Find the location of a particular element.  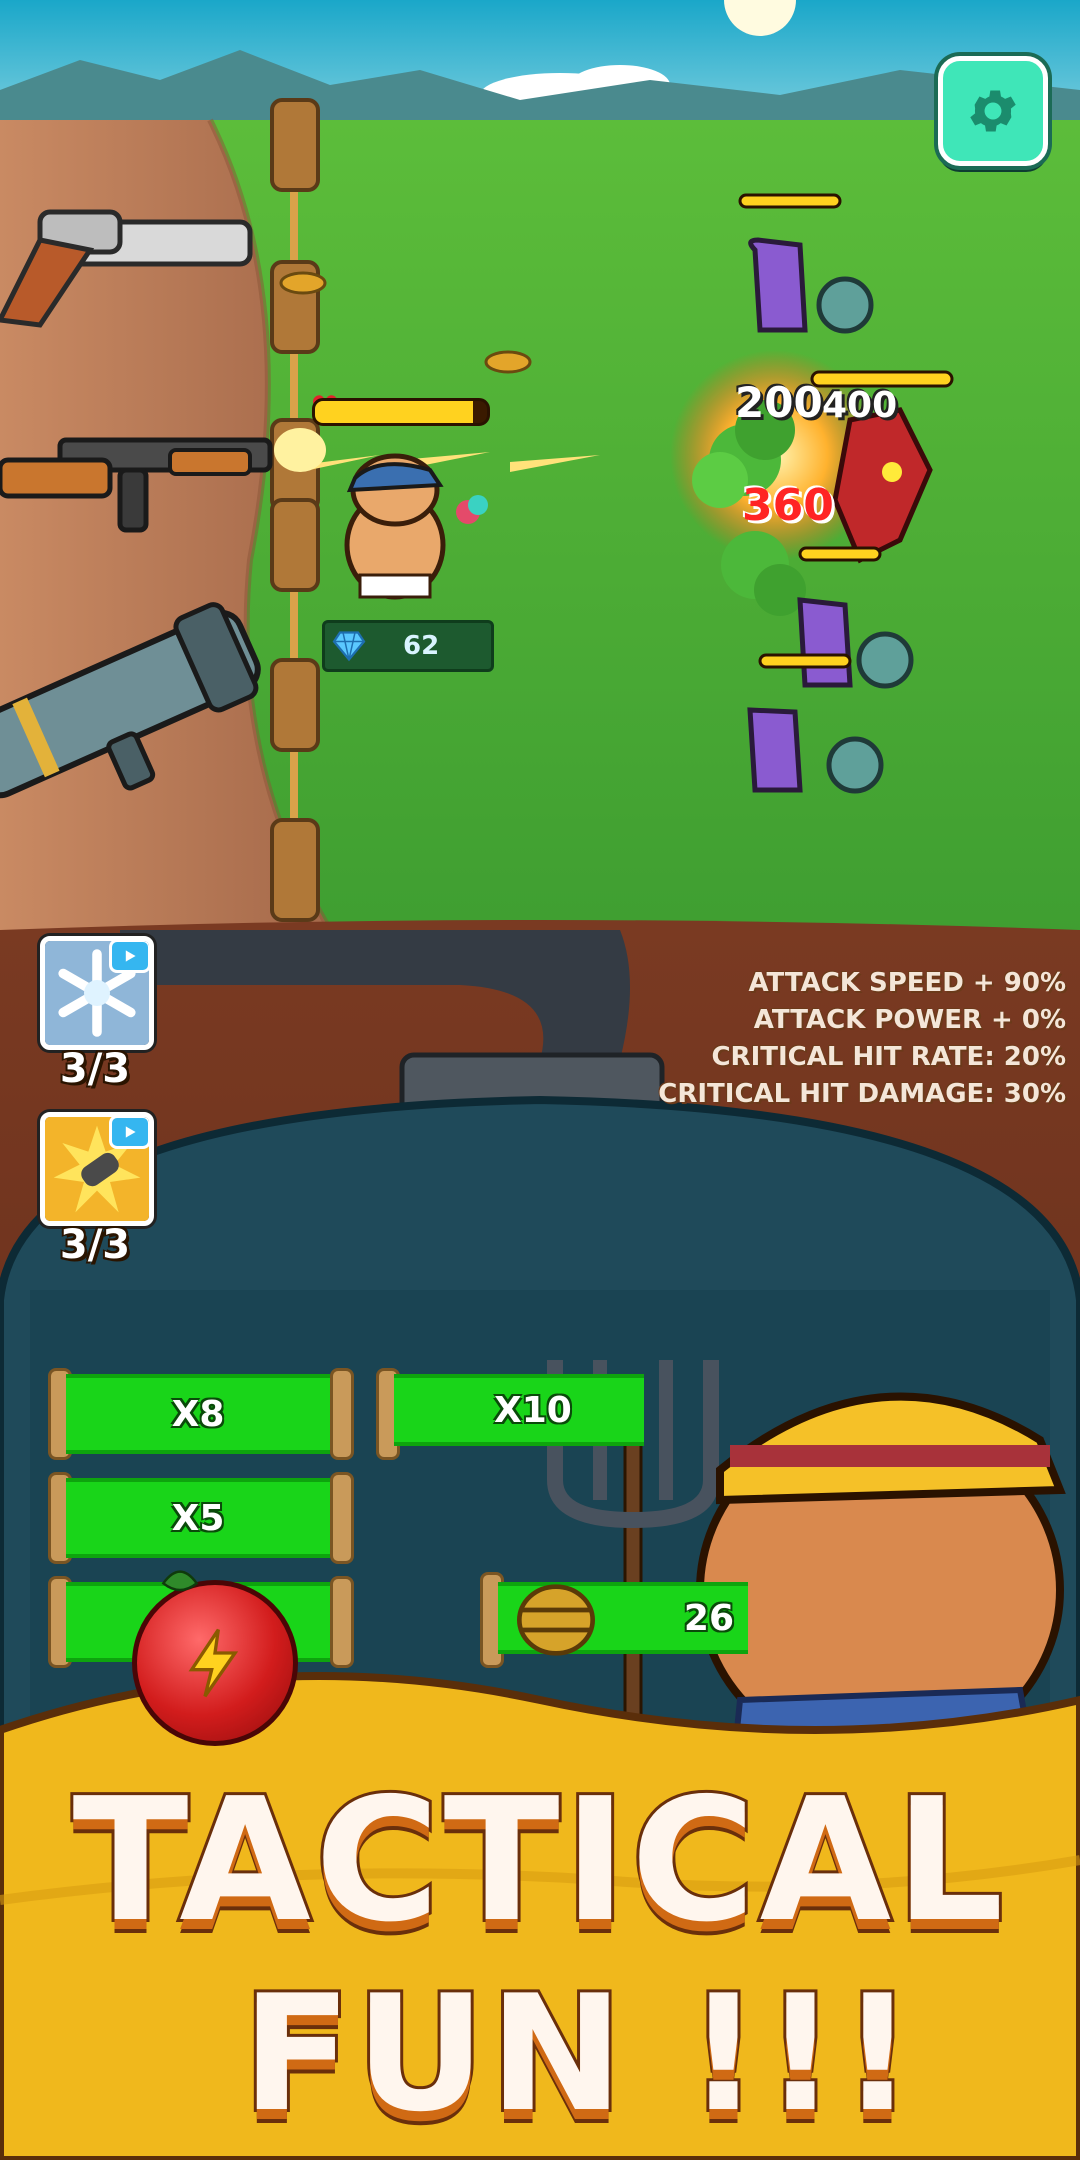

gem-counter: 62 is located at coordinates (408, 646).